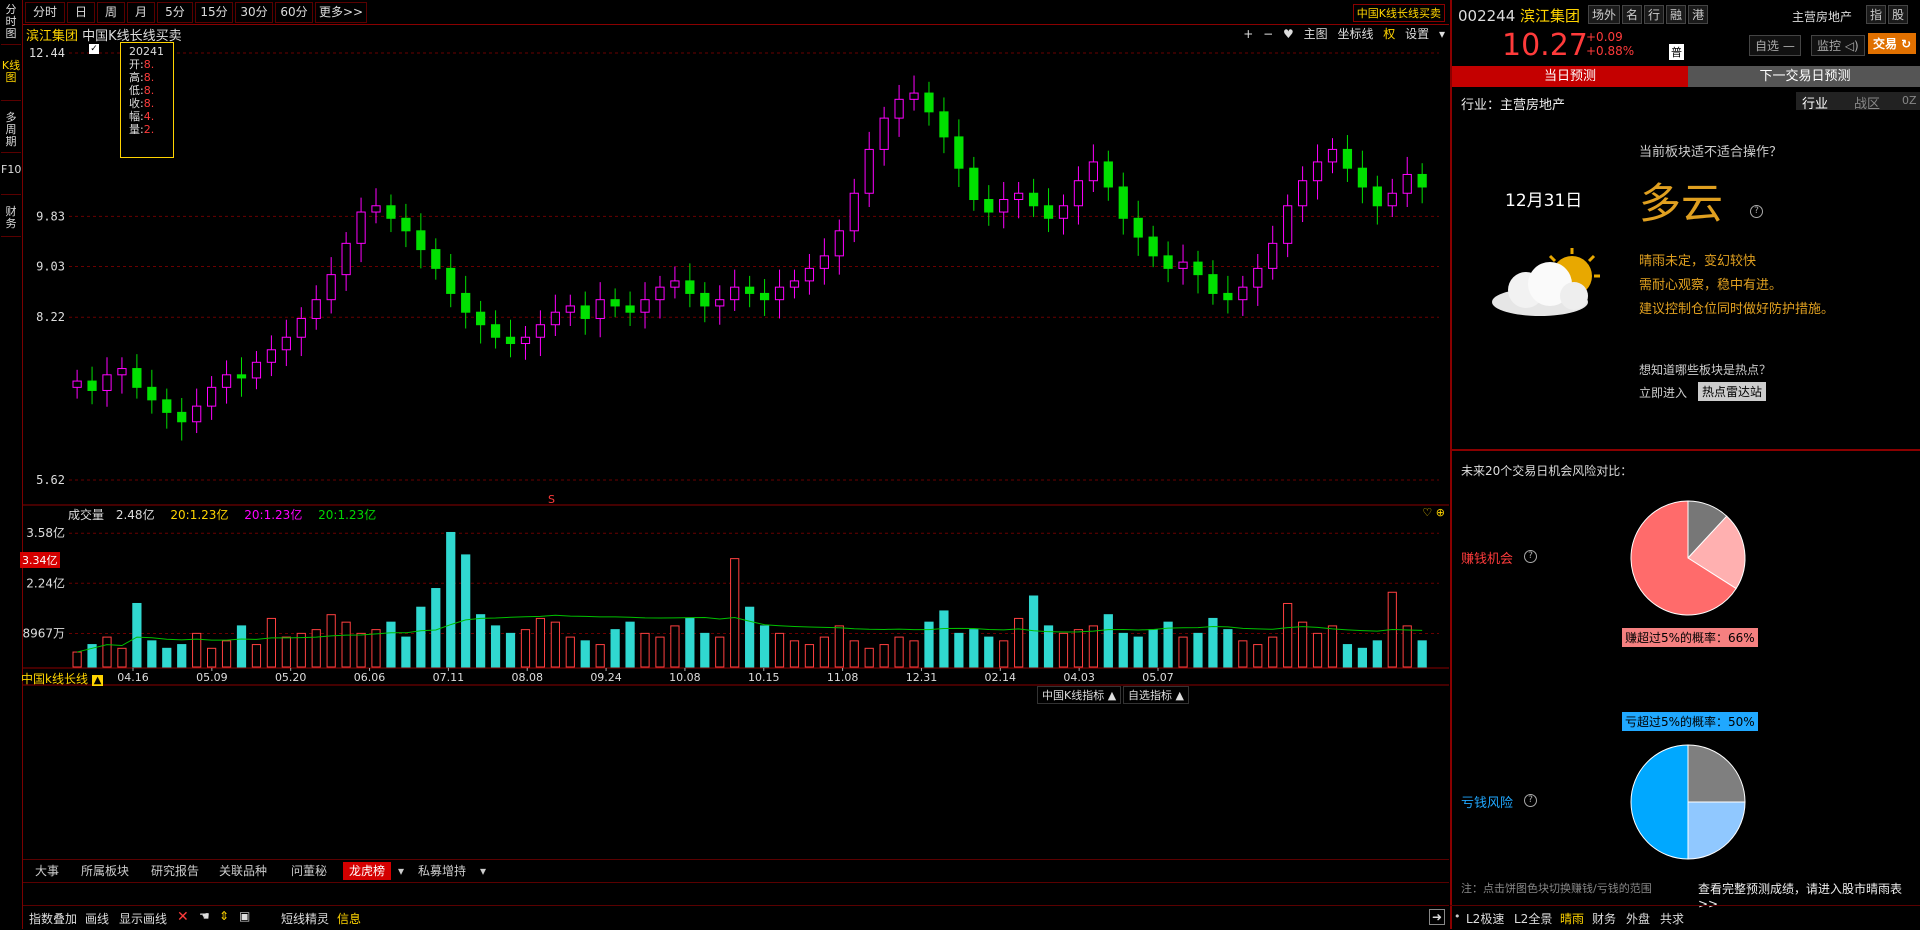 The image size is (1920, 930). I want to click on tab-dragon-tiger: 龙虎榜, so click(367, 871).